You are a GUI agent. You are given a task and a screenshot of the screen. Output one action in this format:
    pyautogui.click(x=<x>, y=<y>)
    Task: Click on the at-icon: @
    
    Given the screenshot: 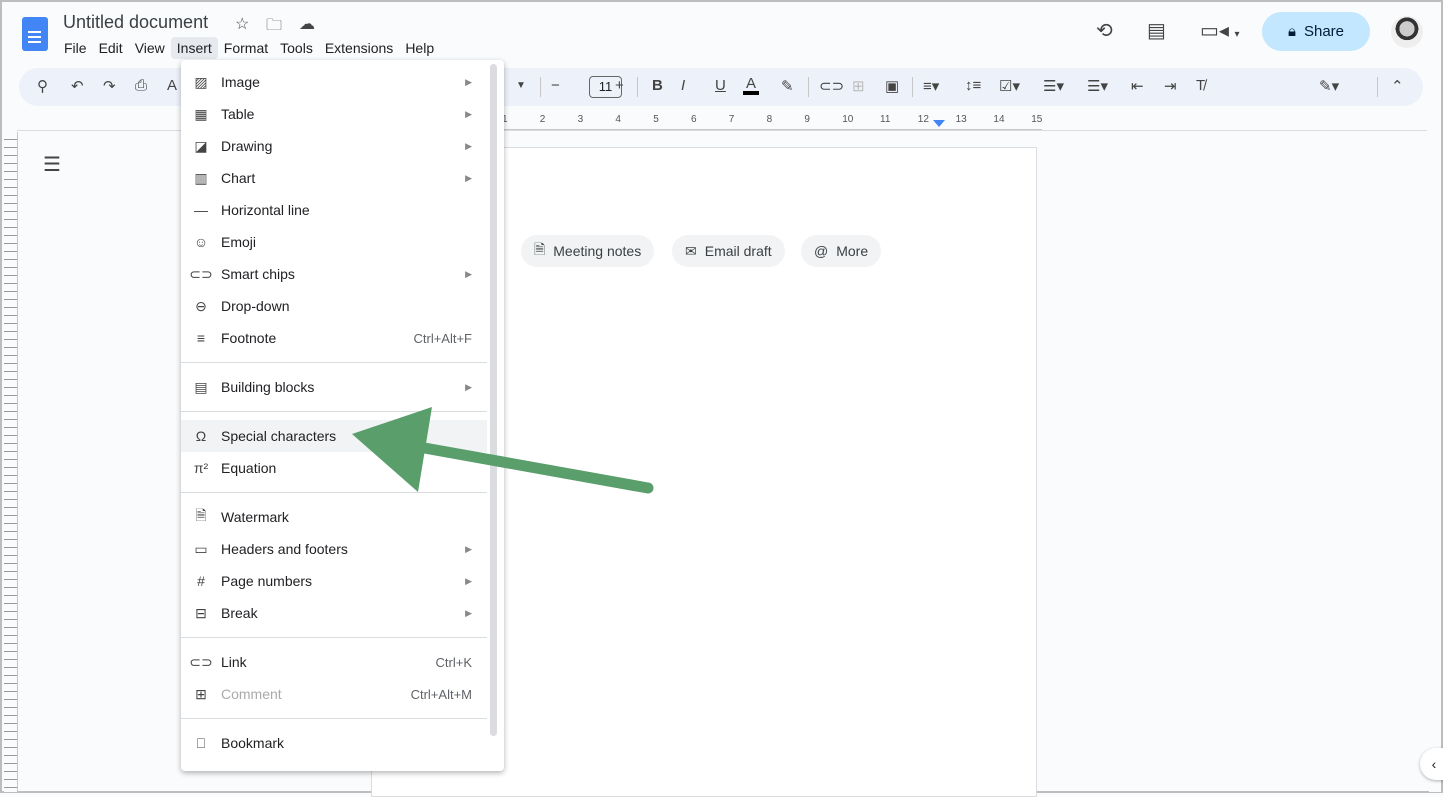 What is the action you would take?
    pyautogui.click(x=821, y=251)
    